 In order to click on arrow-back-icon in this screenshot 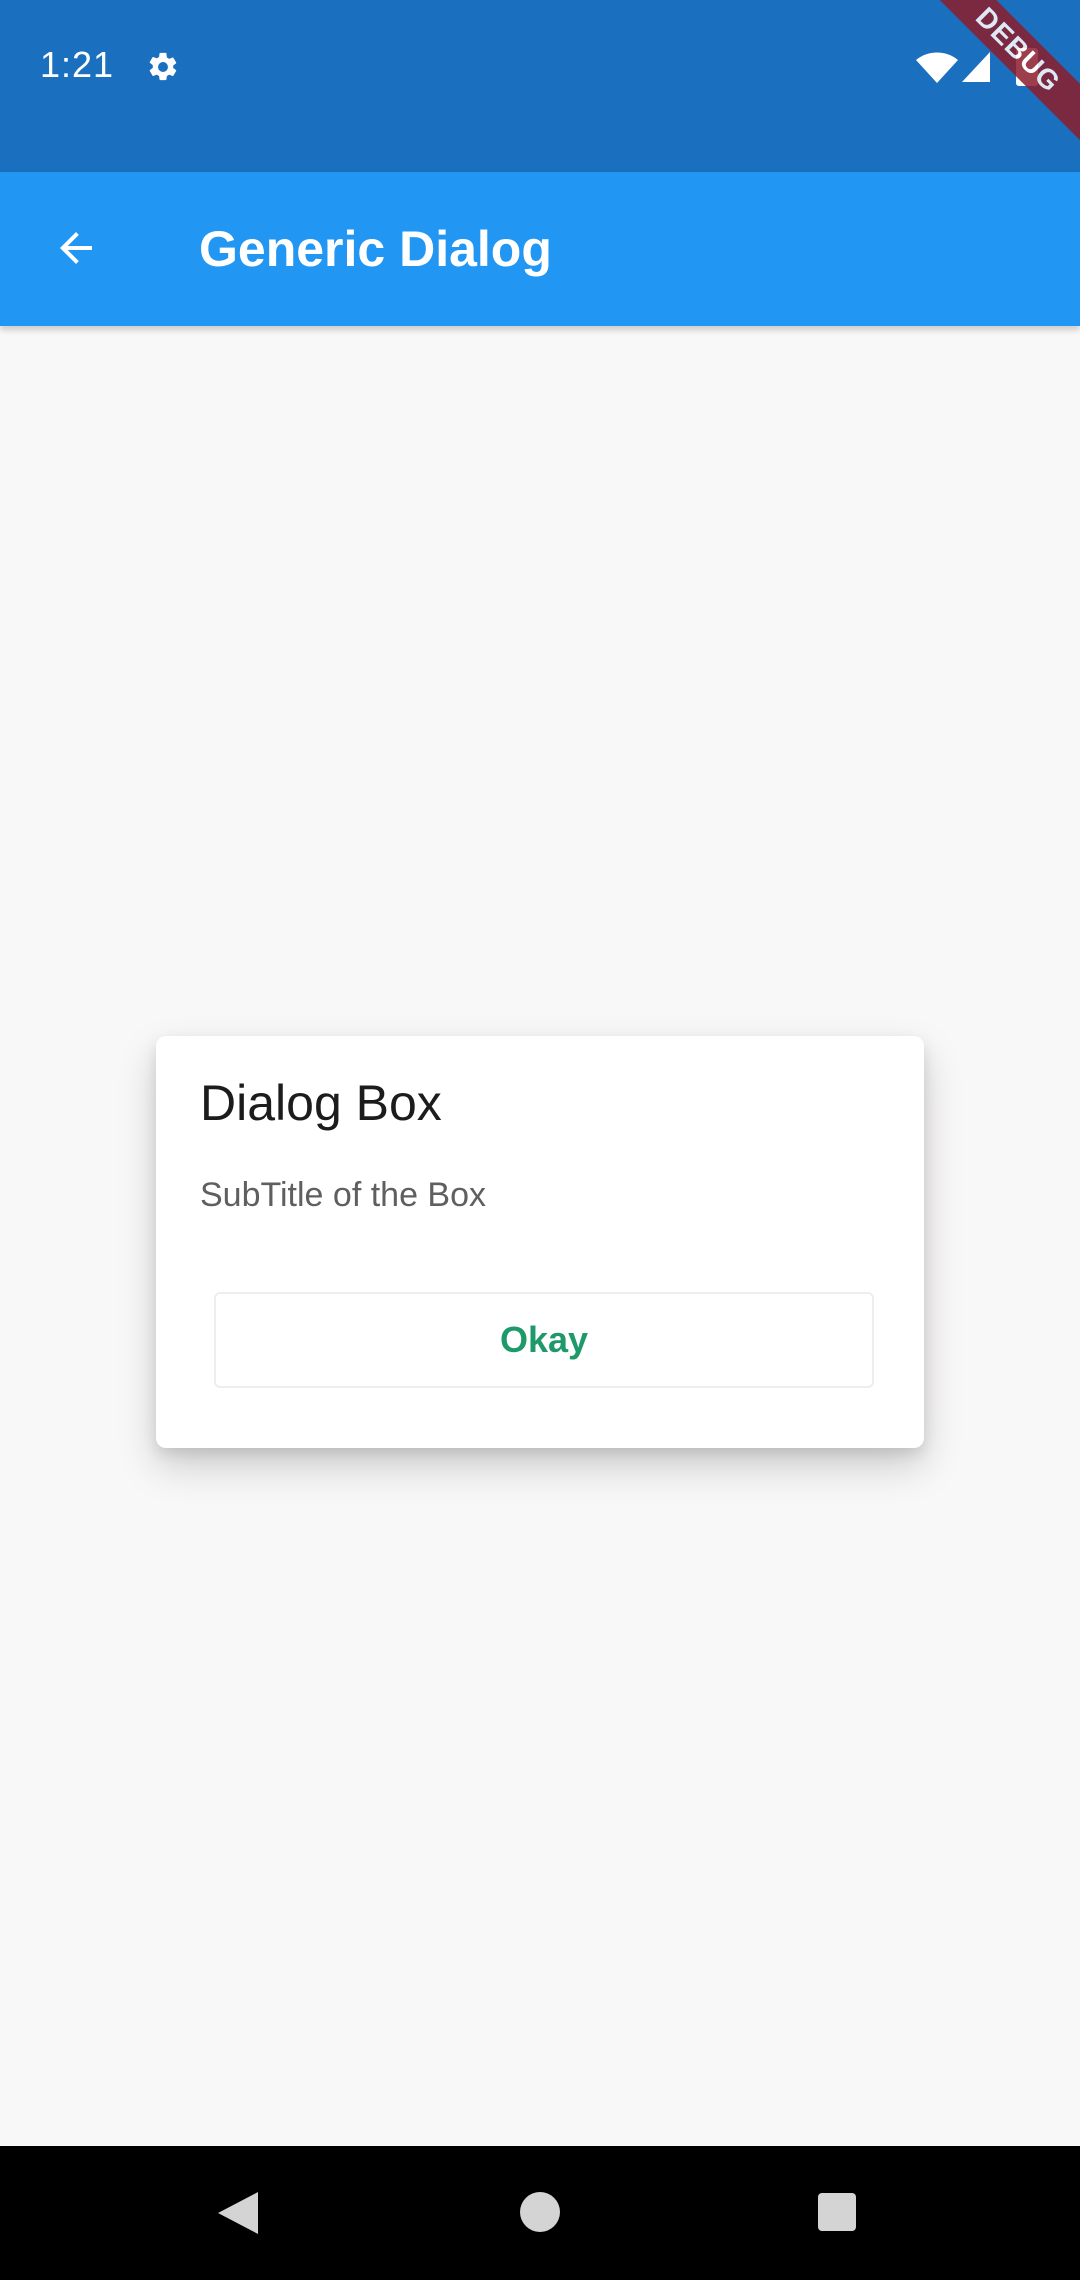, I will do `click(76, 248)`.